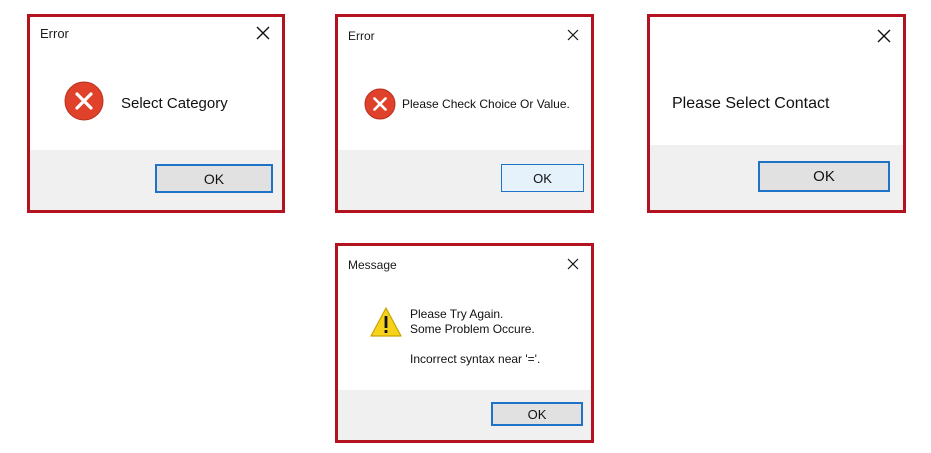 Image resolution: width=931 pixels, height=453 pixels. I want to click on dialog-message-line: Incorrect syntax near '='., so click(475, 359).